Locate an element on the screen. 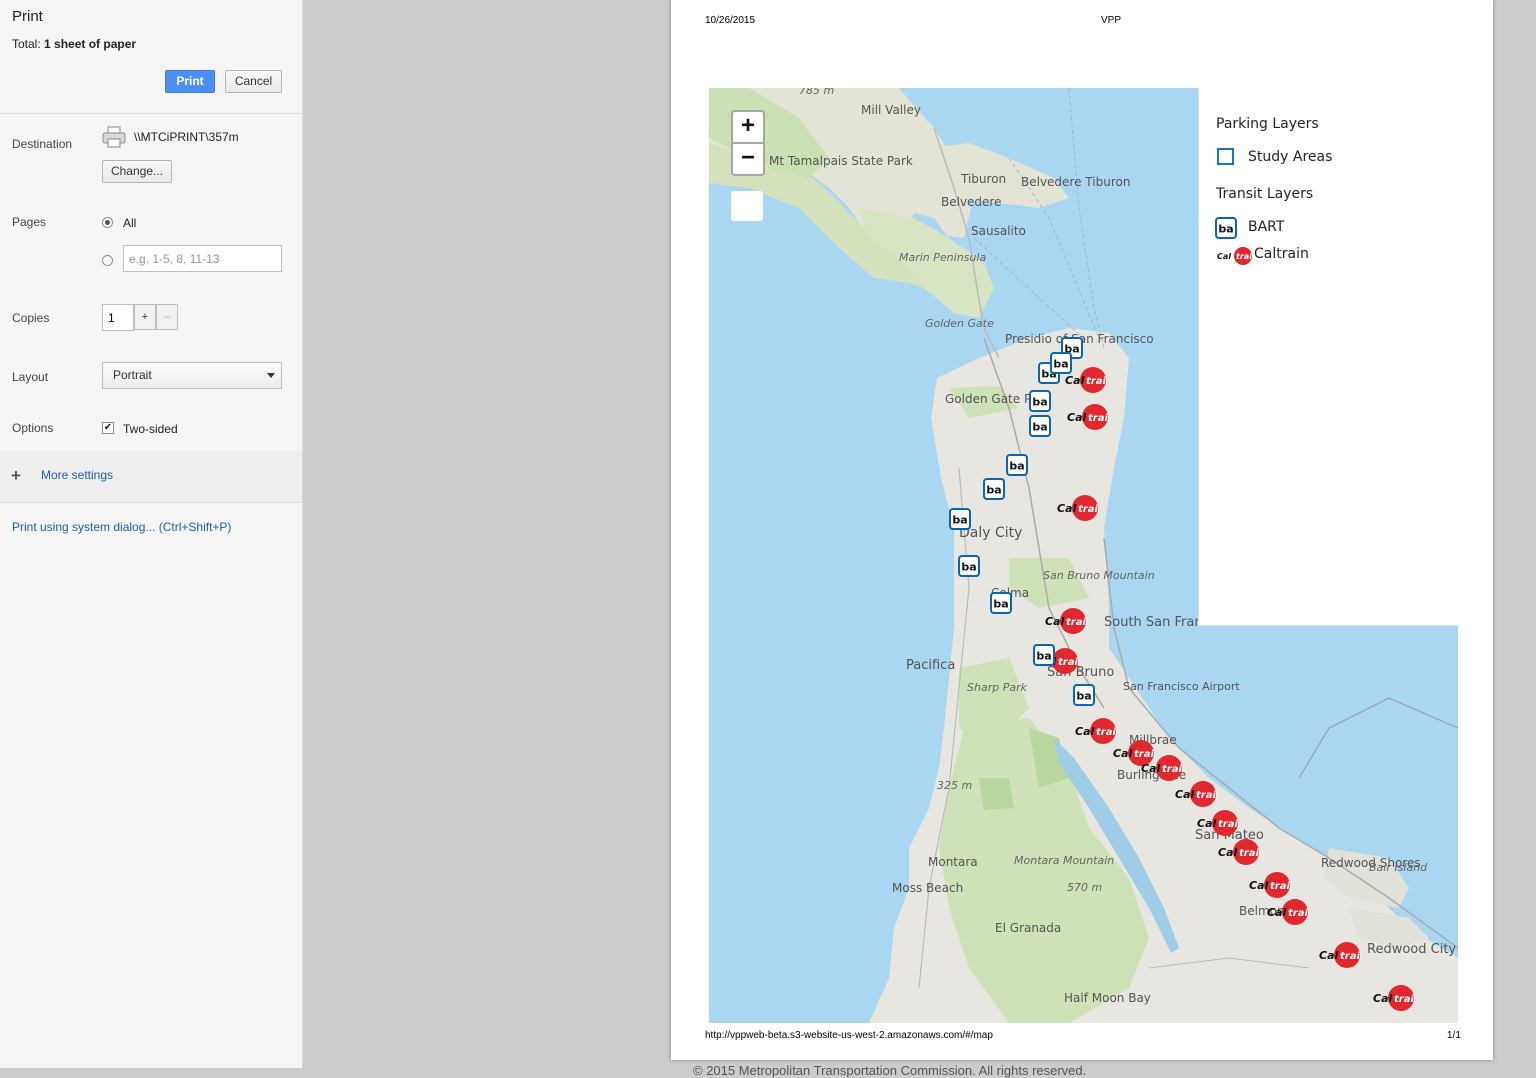  copies-decrement-button: – is located at coordinates (167, 317).